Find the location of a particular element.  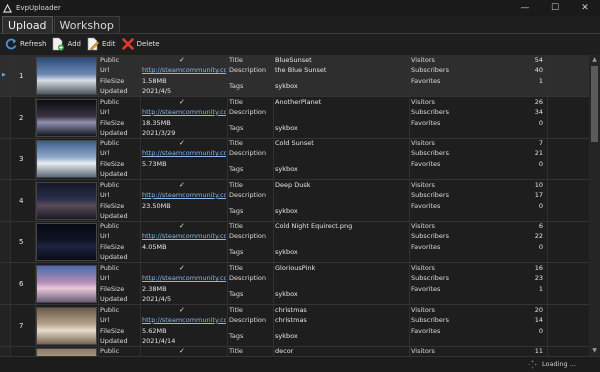

maximize-button: ☐ is located at coordinates (555, 8).